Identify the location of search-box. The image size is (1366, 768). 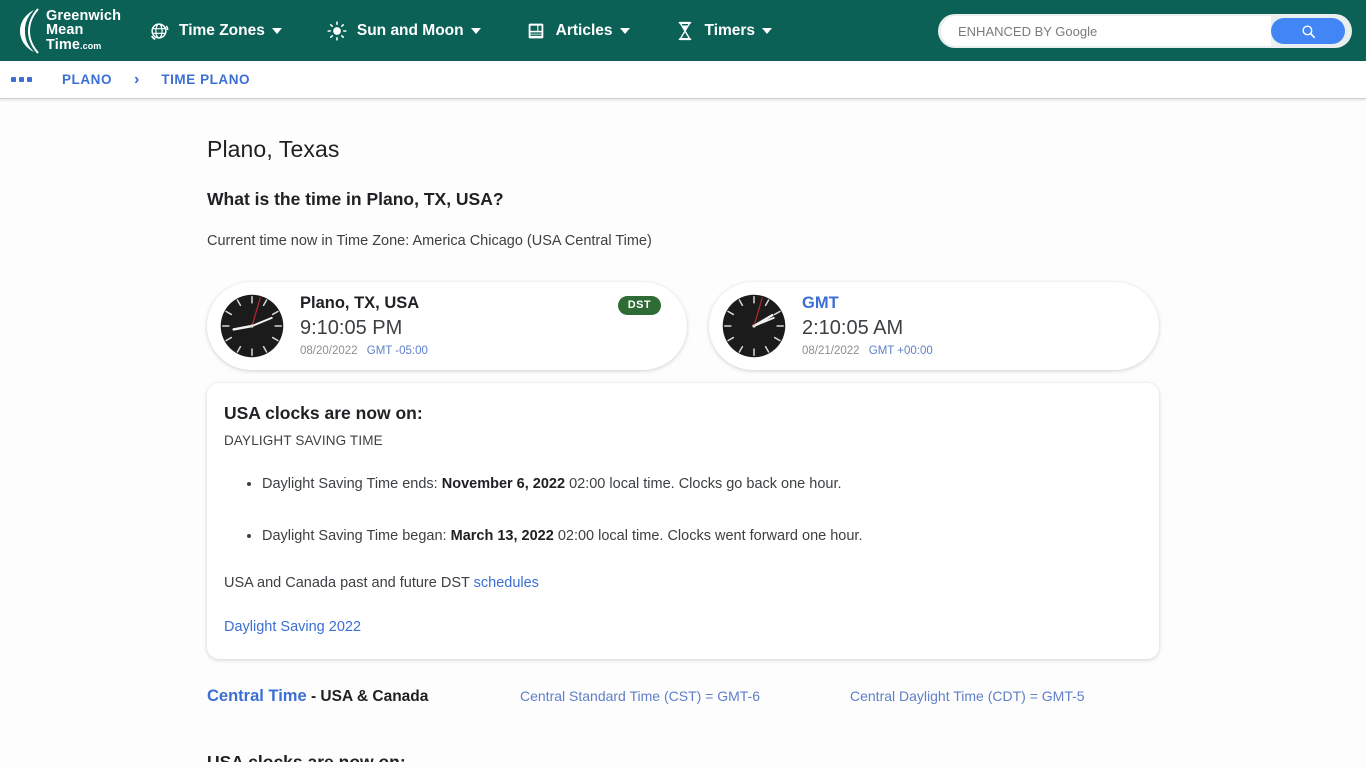
(1145, 31).